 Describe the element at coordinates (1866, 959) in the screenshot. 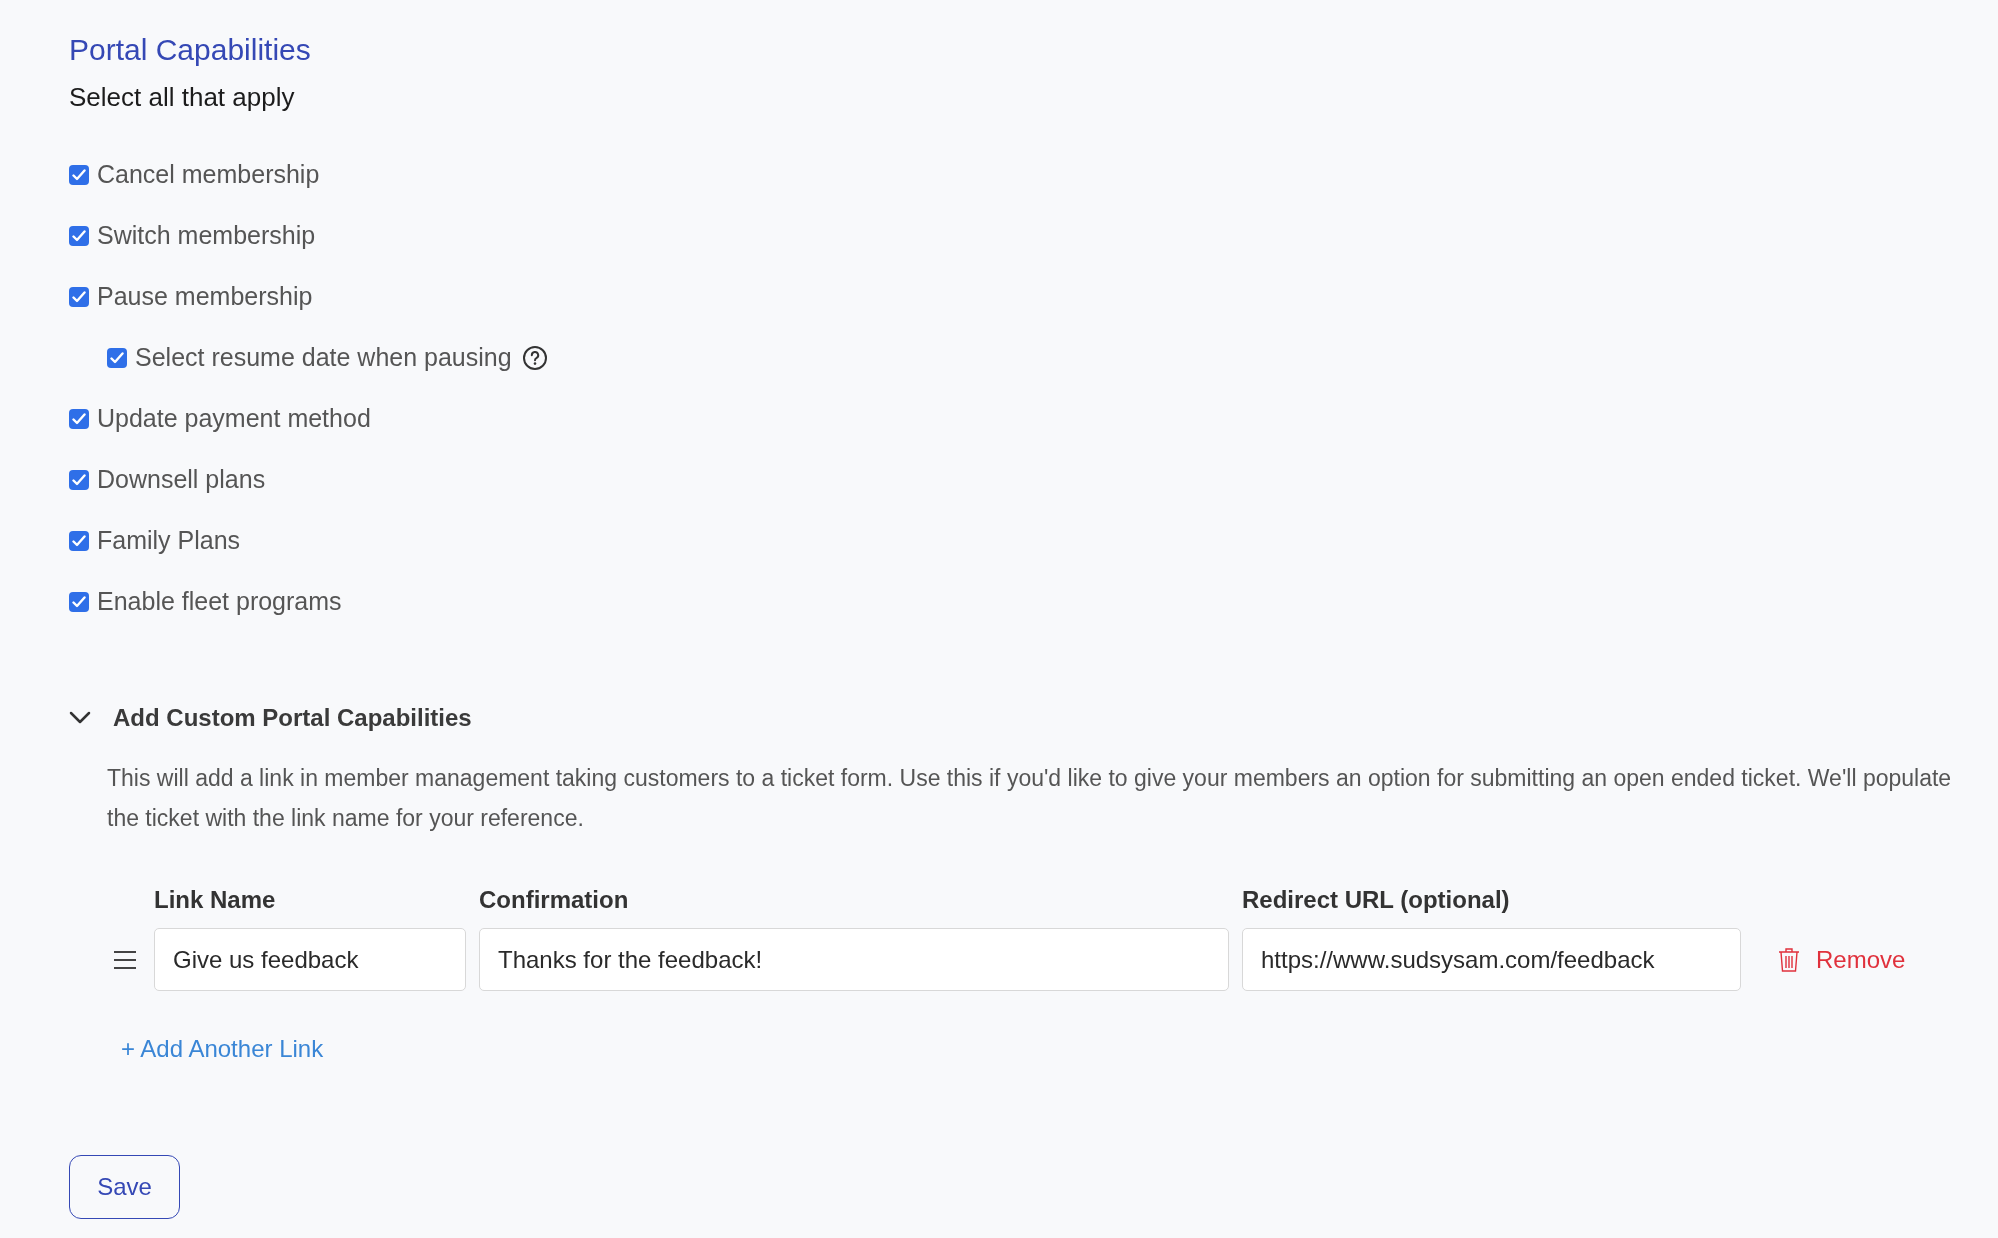

I see `remove-button: Remove` at that location.